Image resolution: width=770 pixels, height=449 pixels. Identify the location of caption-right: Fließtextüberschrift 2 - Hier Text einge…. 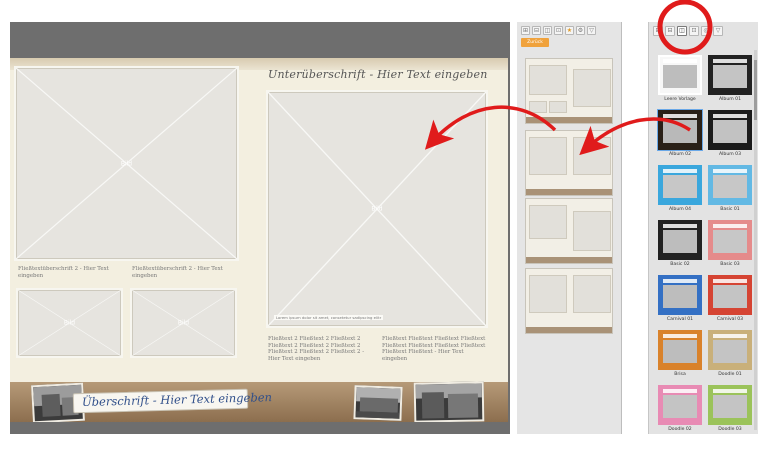
(182, 272).